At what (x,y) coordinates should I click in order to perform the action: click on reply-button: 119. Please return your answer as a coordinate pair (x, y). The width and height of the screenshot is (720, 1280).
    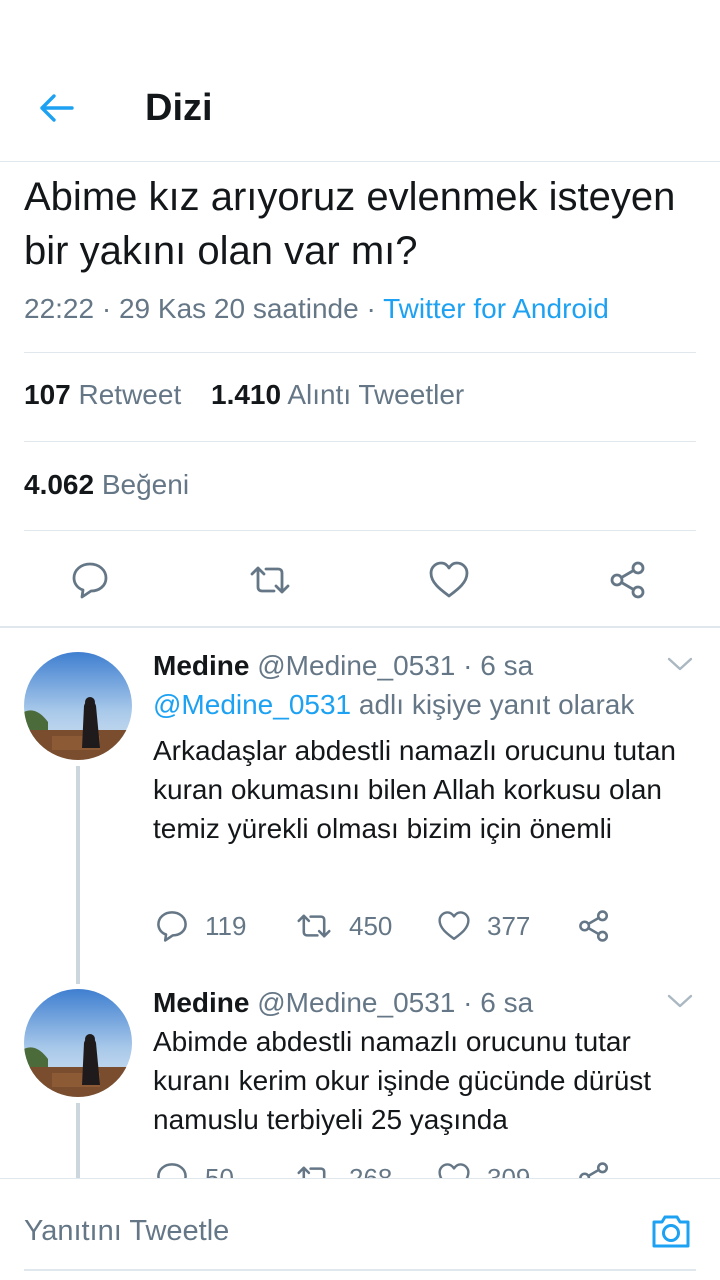
    Looking at the image, I should click on (200, 926).